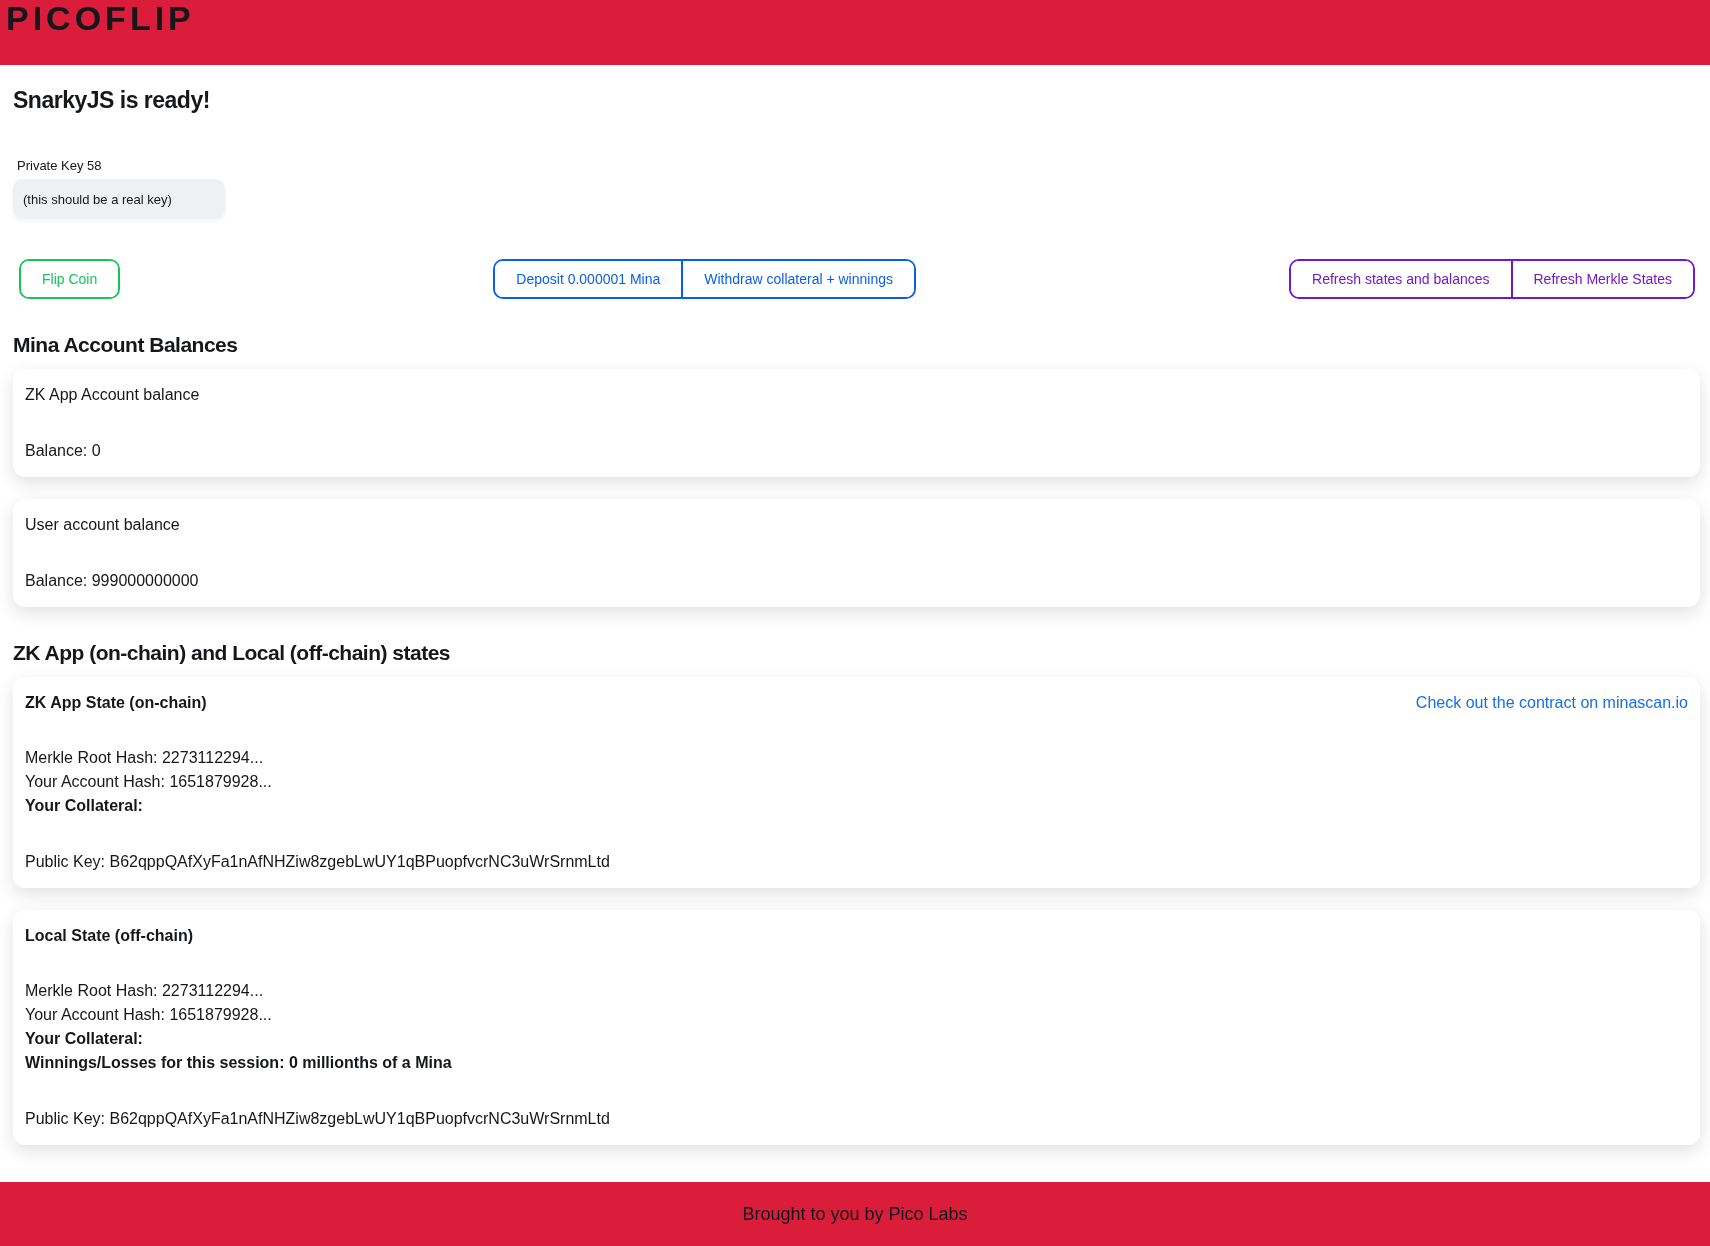 This screenshot has height=1246, width=1710. Describe the element at coordinates (59, 165) in the screenshot. I see `private-key-label: Private Key 58` at that location.